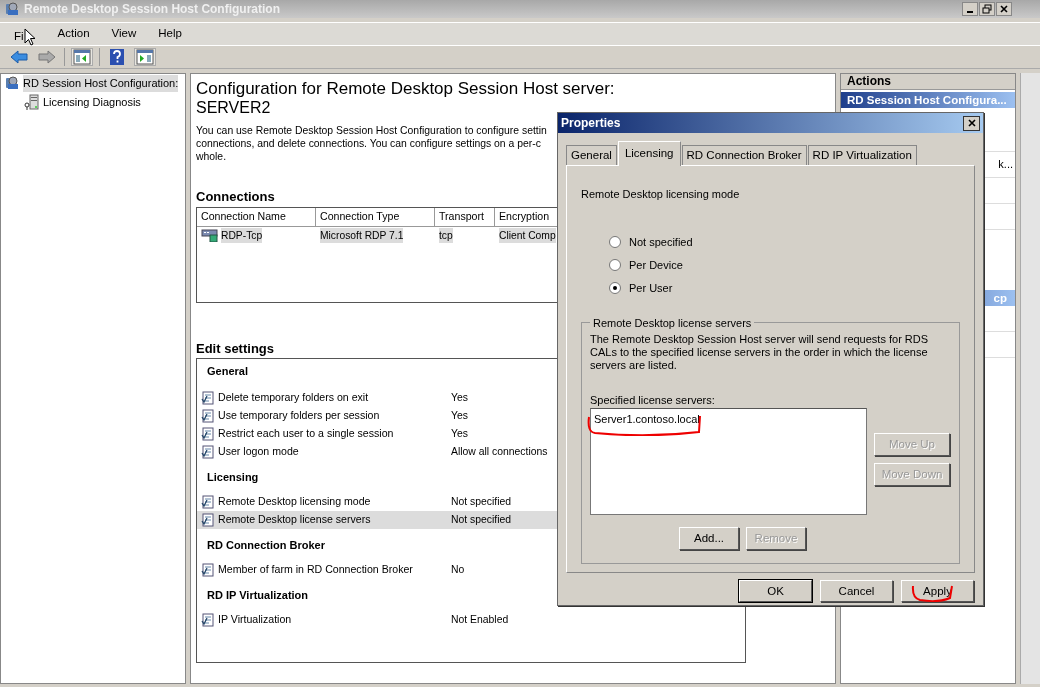  I want to click on menu-item: Action, so click(73, 34).